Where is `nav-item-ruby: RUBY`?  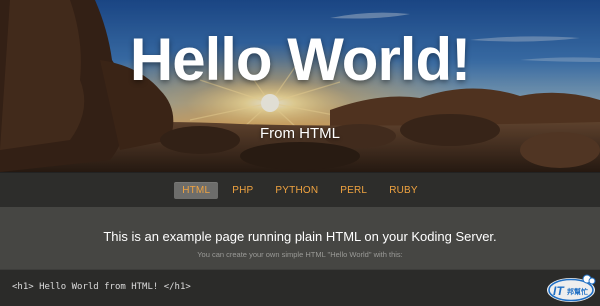
nav-item-ruby: RUBY is located at coordinates (403, 190).